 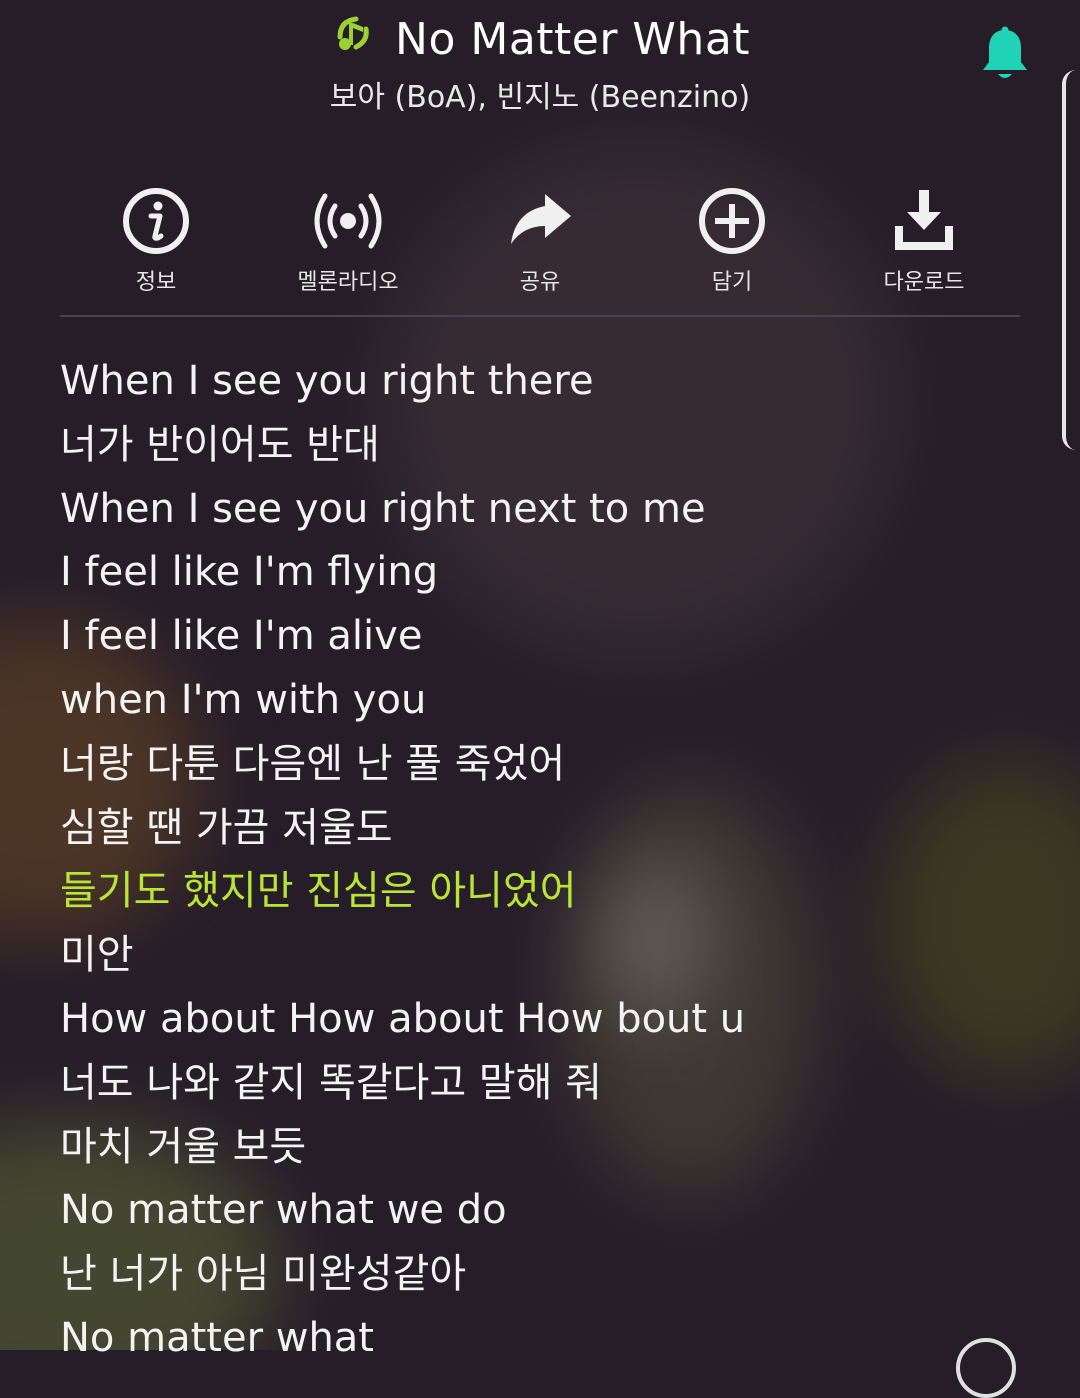 I want to click on music-note-icon, so click(x=353, y=33).